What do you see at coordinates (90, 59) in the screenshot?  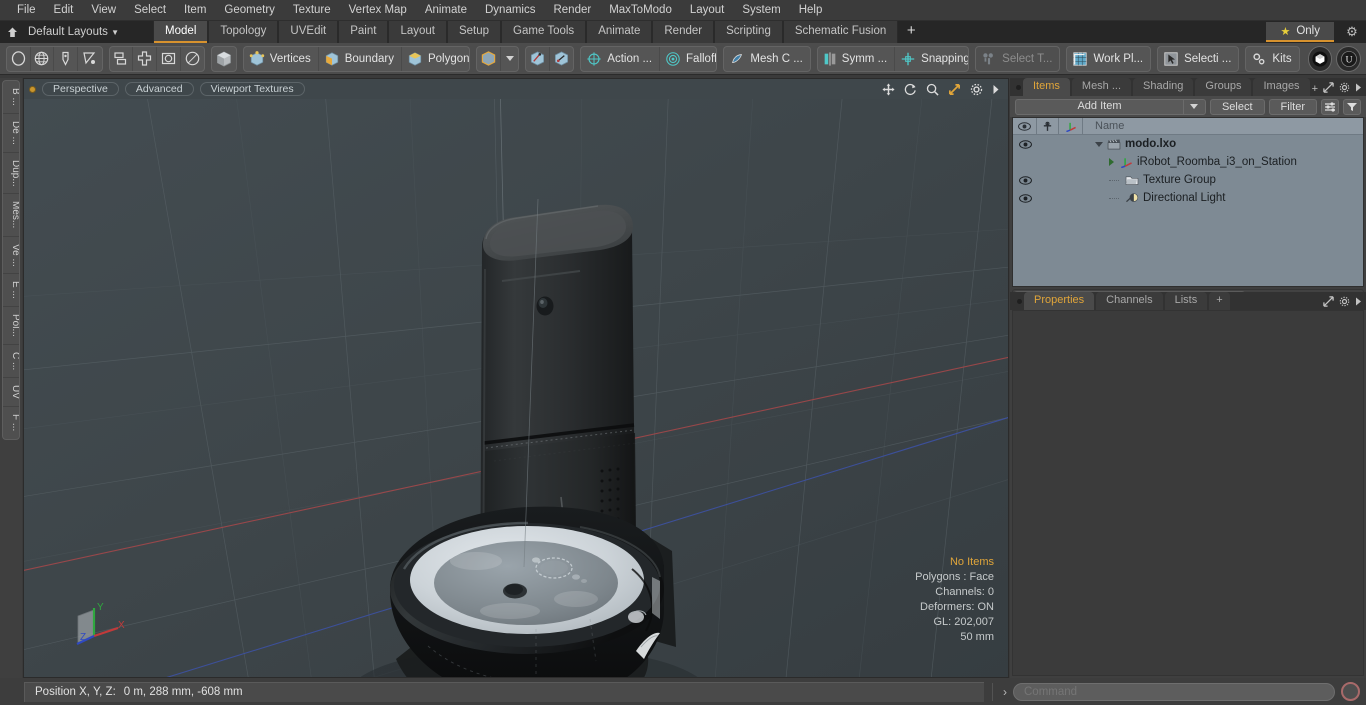 I see `curve-icon` at bounding box center [90, 59].